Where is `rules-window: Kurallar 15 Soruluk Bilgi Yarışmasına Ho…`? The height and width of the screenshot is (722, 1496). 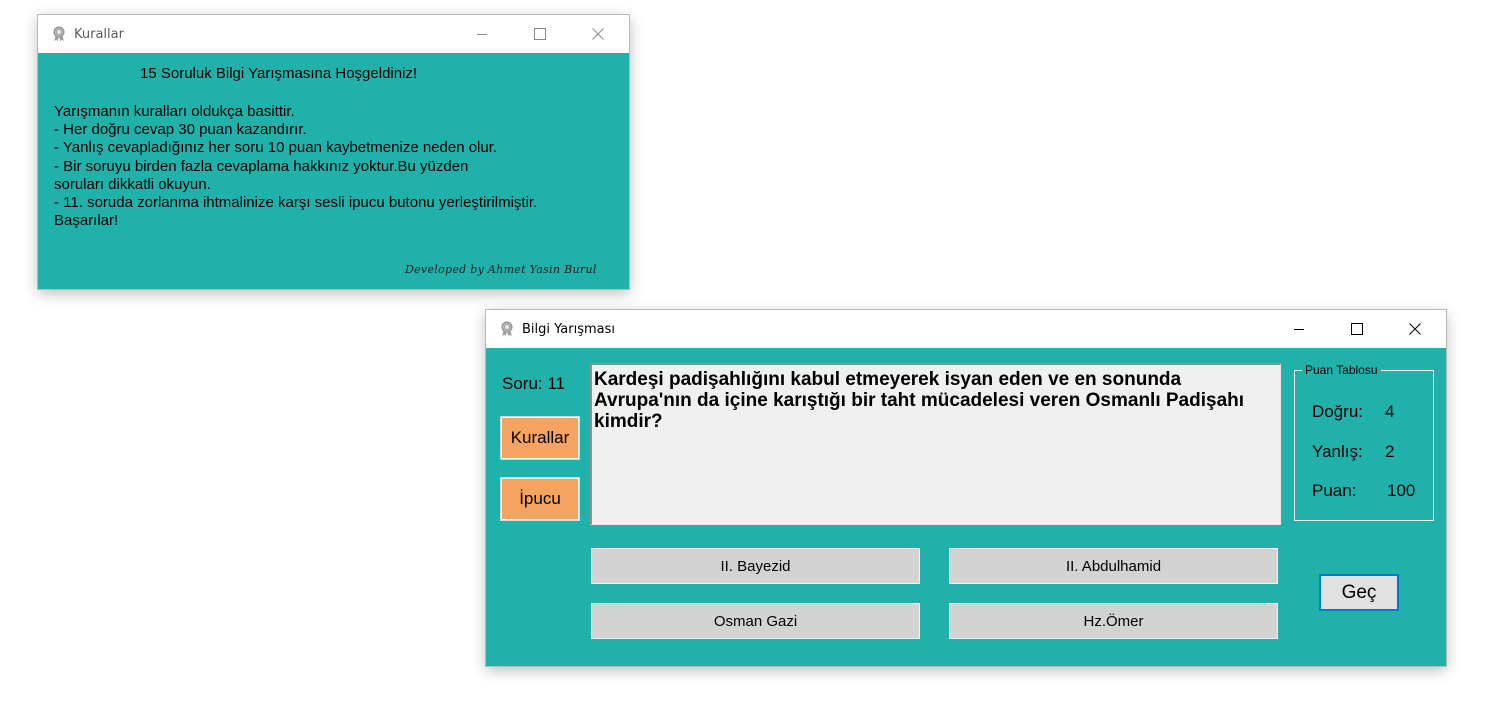 rules-window: Kurallar 15 Soruluk Bilgi Yarışmasına Ho… is located at coordinates (333, 152).